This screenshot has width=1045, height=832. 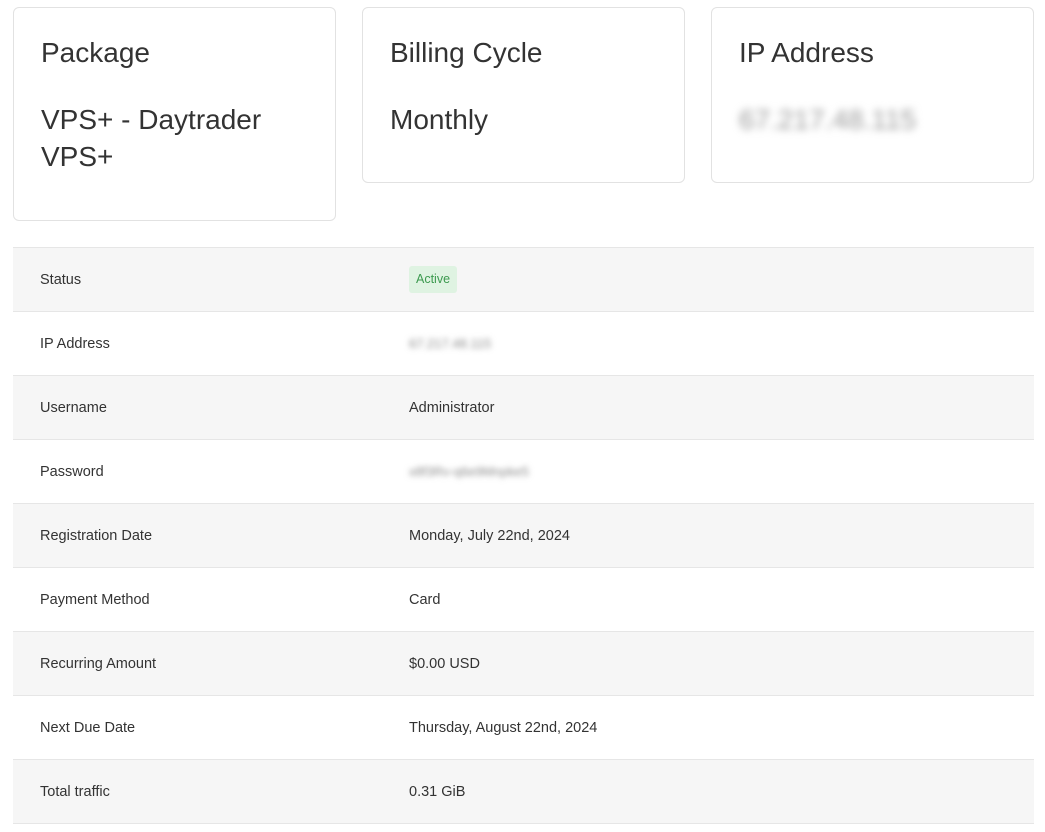 I want to click on payment-method-label: Payment Method, so click(x=95, y=599).